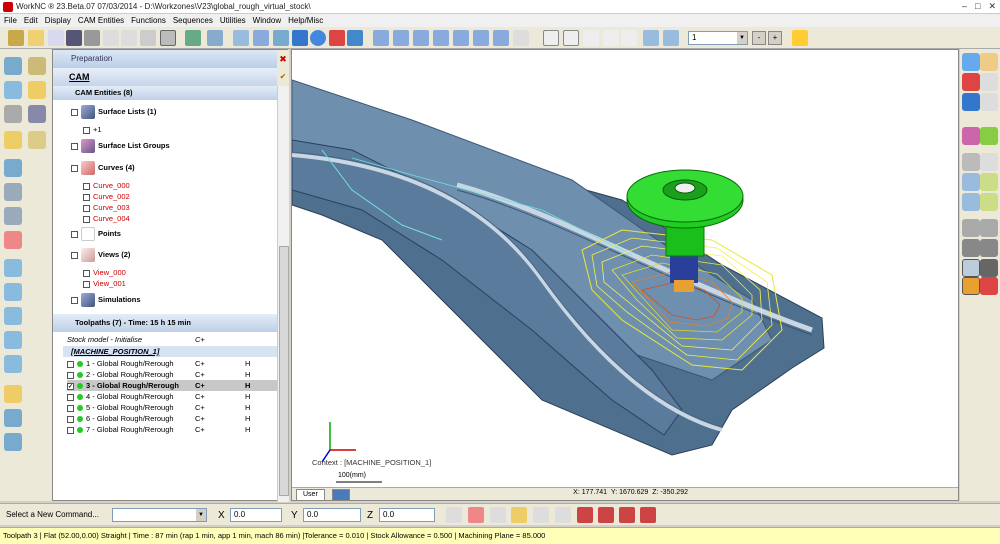 The height and width of the screenshot is (544, 1000). What do you see at coordinates (31, 20) in the screenshot?
I see `menu-edit: Edit` at bounding box center [31, 20].